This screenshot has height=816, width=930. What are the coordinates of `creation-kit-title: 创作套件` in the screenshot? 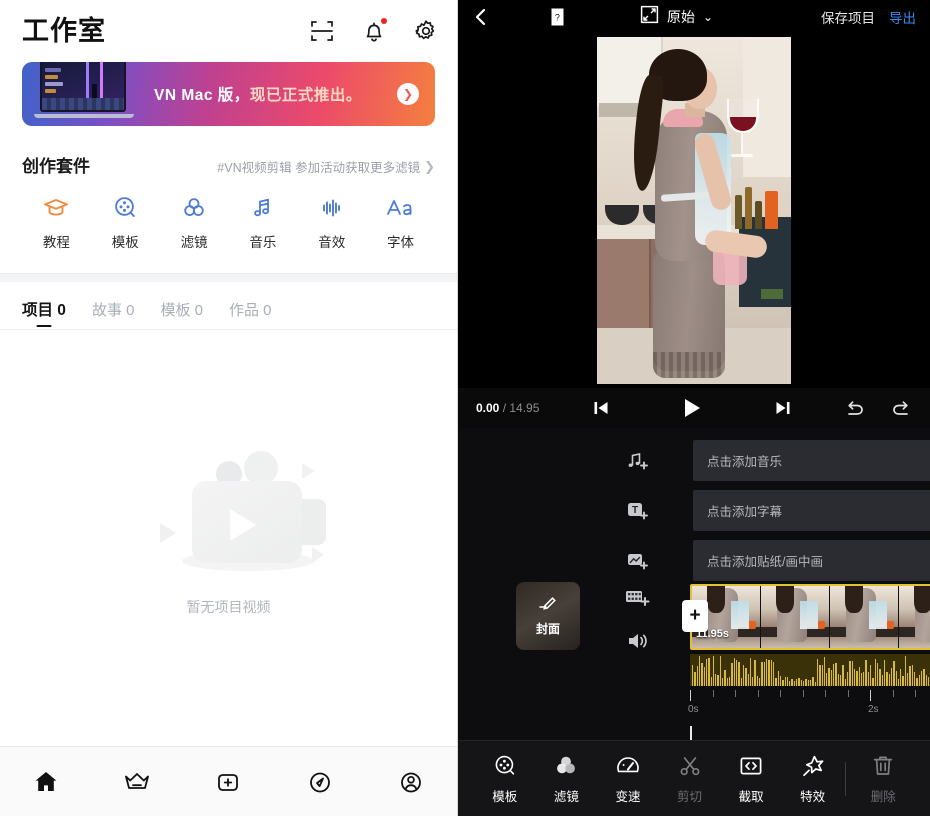 It's located at (56, 166).